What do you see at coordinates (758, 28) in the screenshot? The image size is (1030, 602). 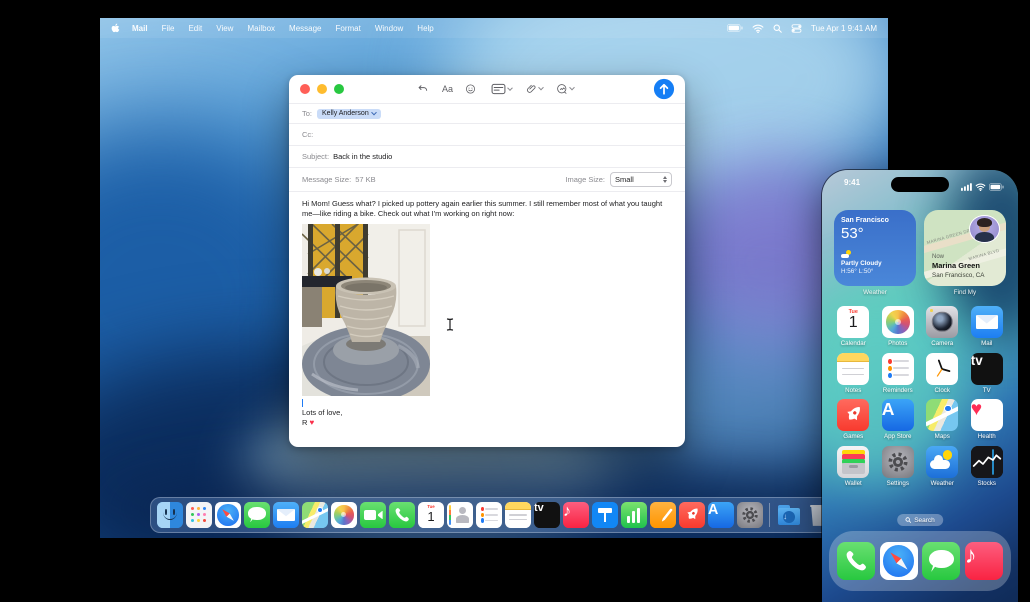 I see `wifi-icon` at bounding box center [758, 28].